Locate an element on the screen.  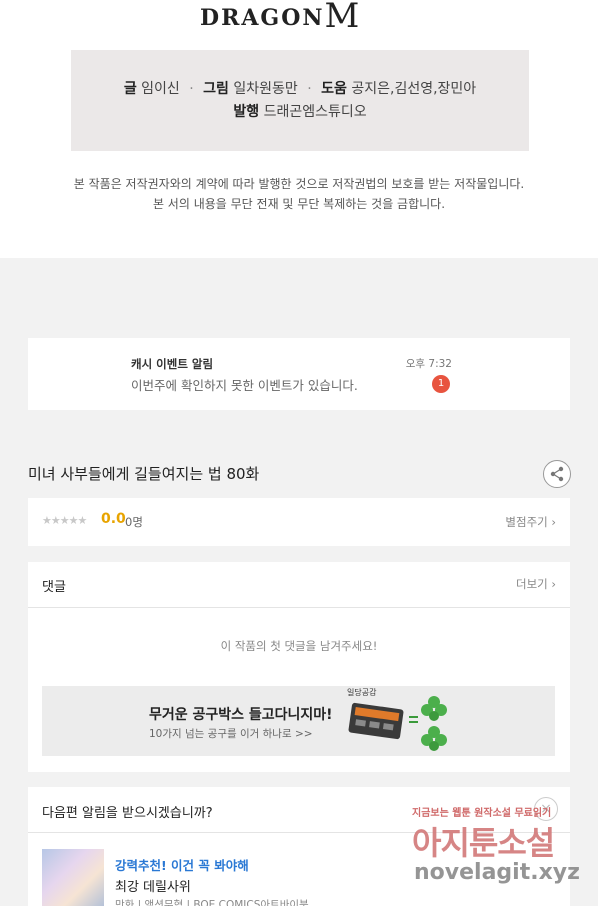
equals-icon is located at coordinates (413, 719).